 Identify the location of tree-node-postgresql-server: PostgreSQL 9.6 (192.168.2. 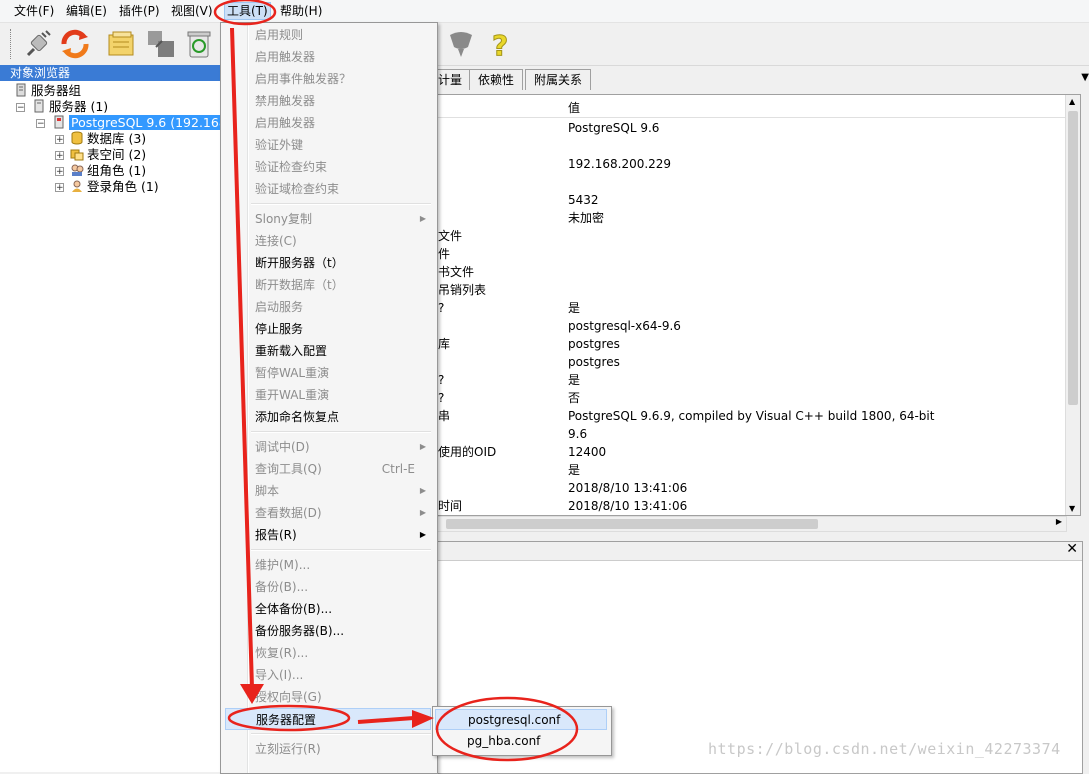
(146, 123).